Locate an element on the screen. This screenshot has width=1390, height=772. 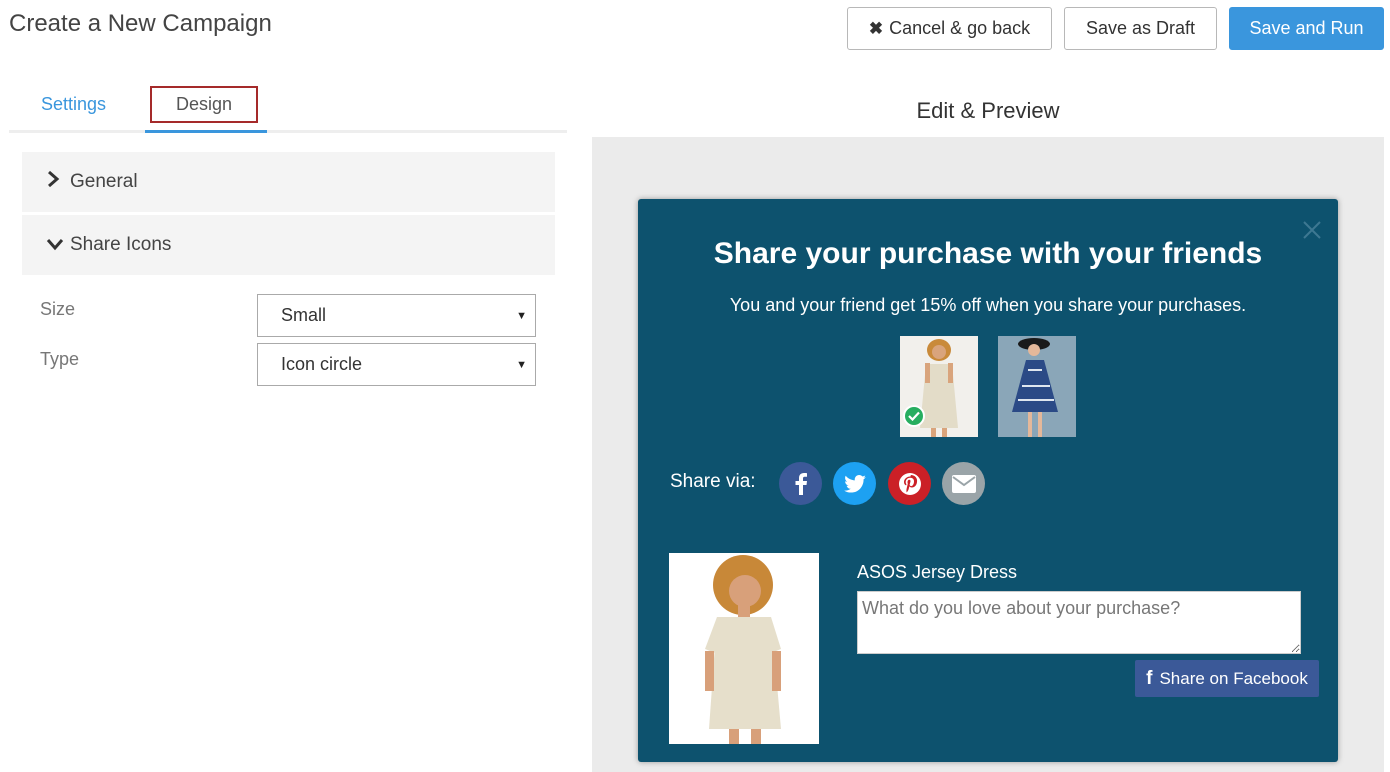
save-draft-button: Save as Draft is located at coordinates (1140, 28).